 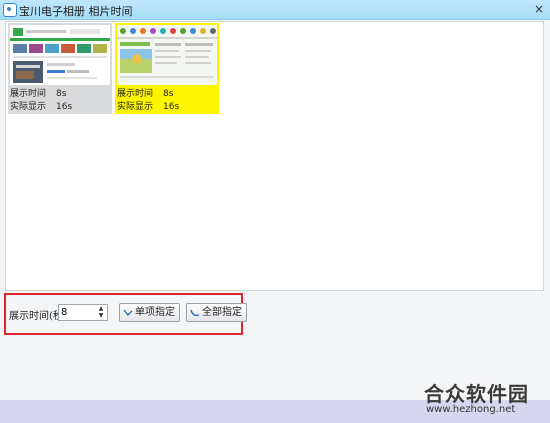 I want to click on apply-all-button: 全部指定, so click(x=216, y=312).